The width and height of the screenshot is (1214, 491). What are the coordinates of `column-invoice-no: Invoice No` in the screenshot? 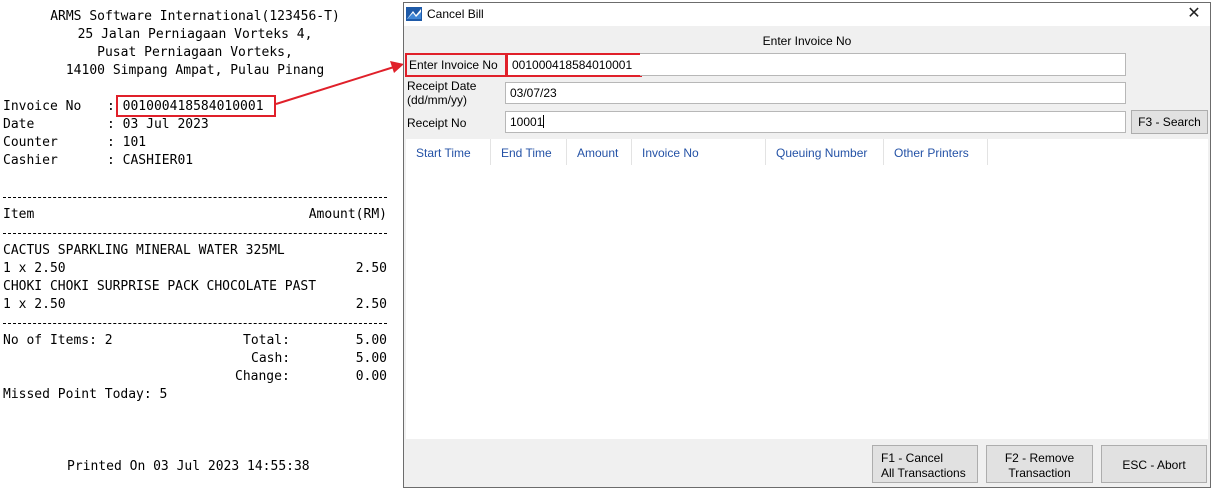 It's located at (699, 152).